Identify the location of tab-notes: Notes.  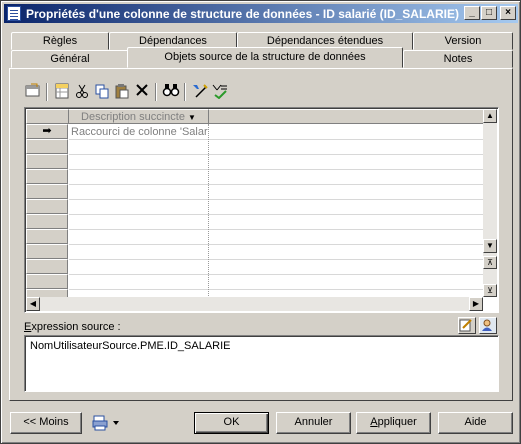
(458, 59).